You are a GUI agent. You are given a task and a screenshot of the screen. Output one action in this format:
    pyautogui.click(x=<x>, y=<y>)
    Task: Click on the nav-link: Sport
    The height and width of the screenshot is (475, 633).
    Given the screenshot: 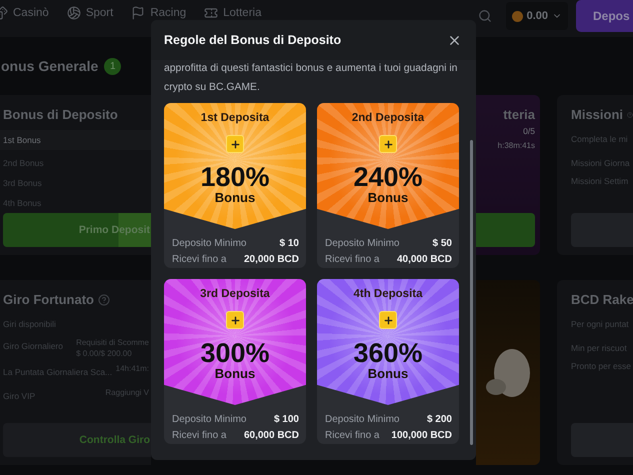 What is the action you would take?
    pyautogui.click(x=90, y=13)
    